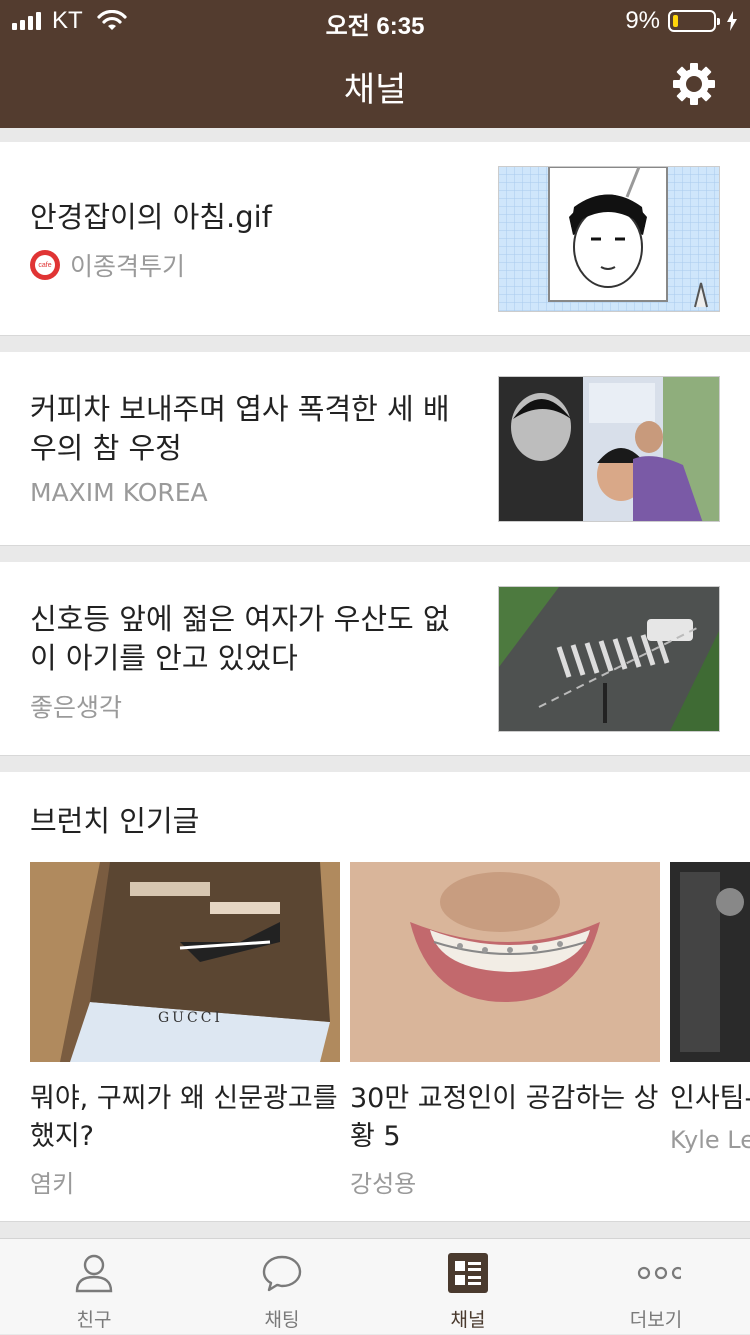 The width and height of the screenshot is (750, 1335). I want to click on tab-label: 친구, so click(94, 1320).